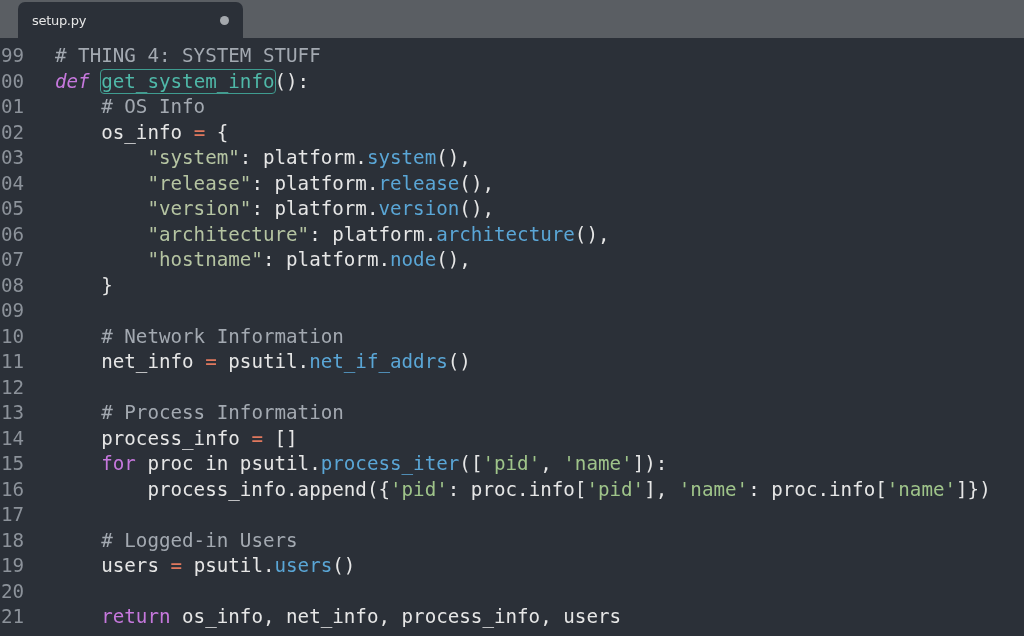 The width and height of the screenshot is (1024, 636). Describe the element at coordinates (12, 387) in the screenshot. I see `line-number: 12` at that location.